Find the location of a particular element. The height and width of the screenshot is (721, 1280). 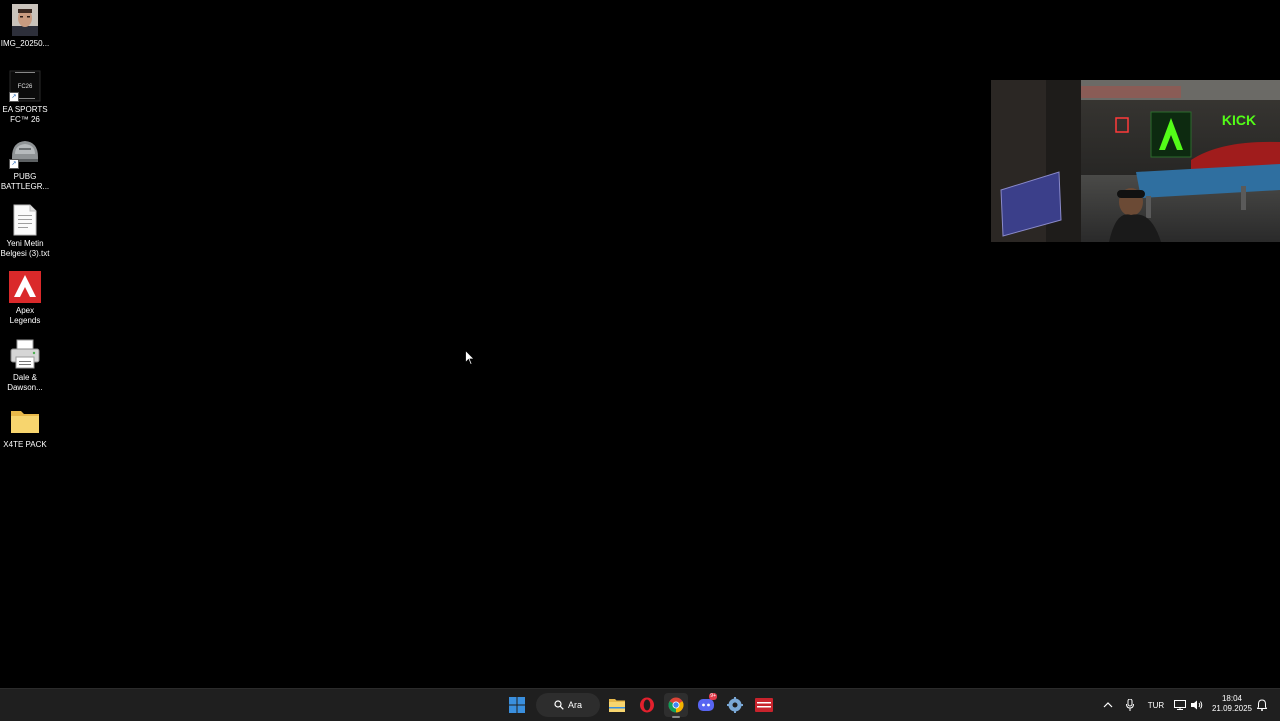

desktop-icon-label: Yeni Metin Belgesi (3).txt is located at coordinates (25, 248).